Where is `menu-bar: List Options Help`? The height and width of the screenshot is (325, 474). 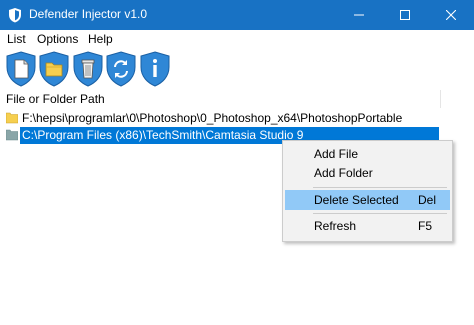
menu-bar: List Options Help is located at coordinates (237, 39).